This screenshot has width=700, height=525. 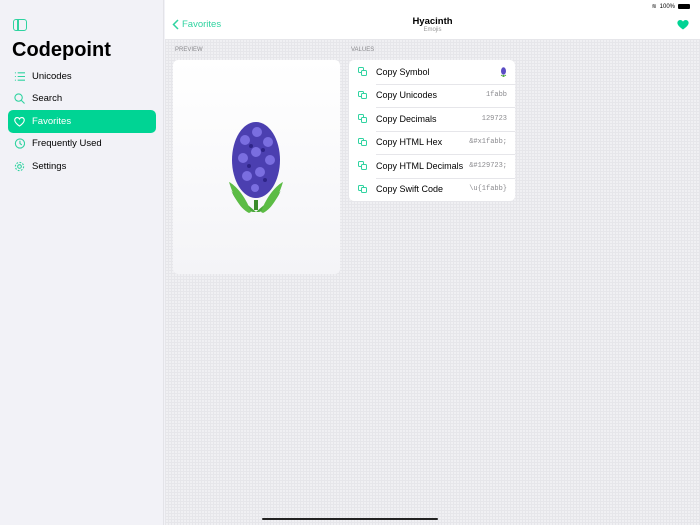 I want to click on copy-decimals-row: Copy Decimals 129723, so click(x=432, y=119).